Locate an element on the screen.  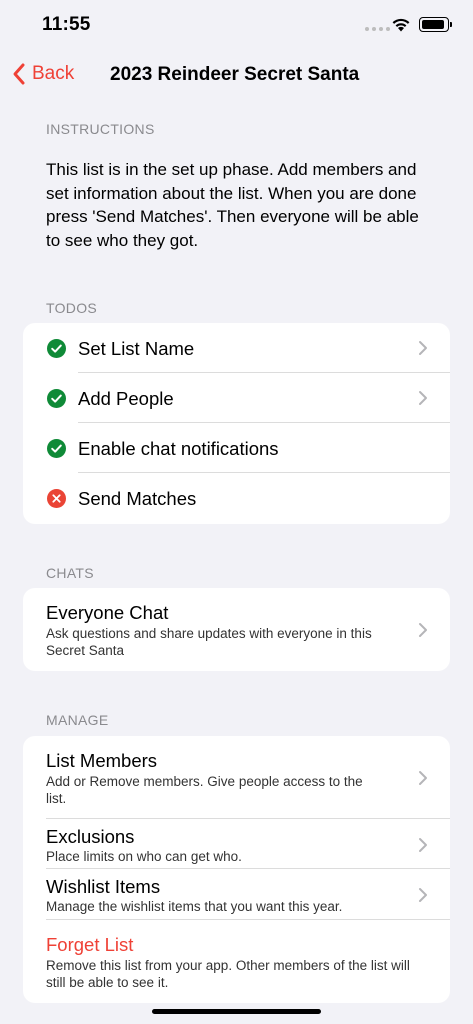
todo-row-add-people: Add People is located at coordinates (236, 398).